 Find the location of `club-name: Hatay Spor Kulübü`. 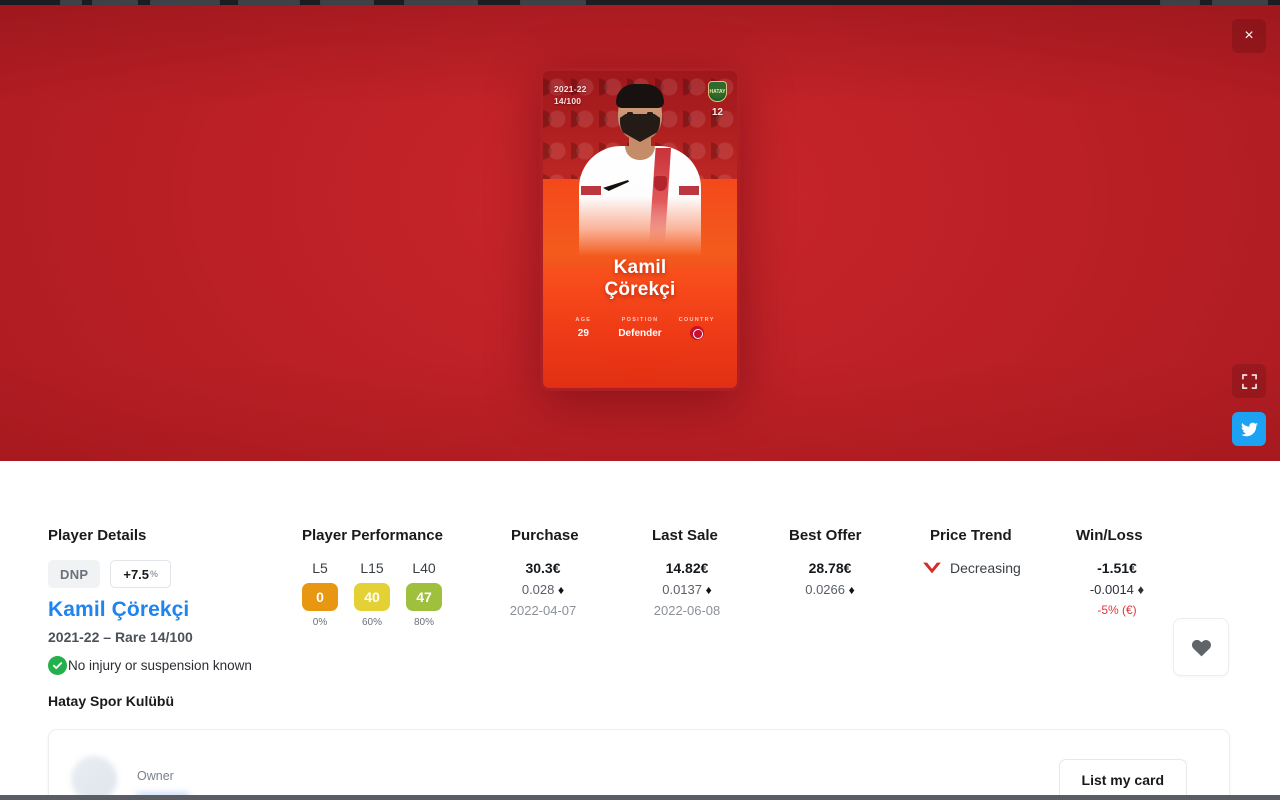

club-name: Hatay Spor Kulübü is located at coordinates (111, 701).